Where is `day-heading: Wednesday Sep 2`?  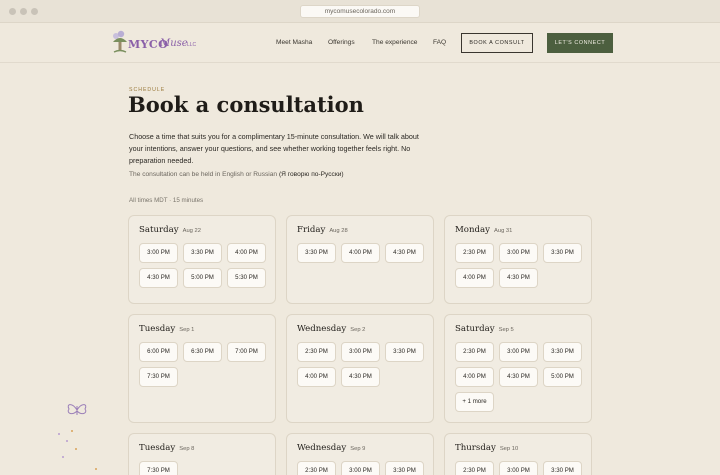
day-heading: Wednesday Sep 2 is located at coordinates (331, 329).